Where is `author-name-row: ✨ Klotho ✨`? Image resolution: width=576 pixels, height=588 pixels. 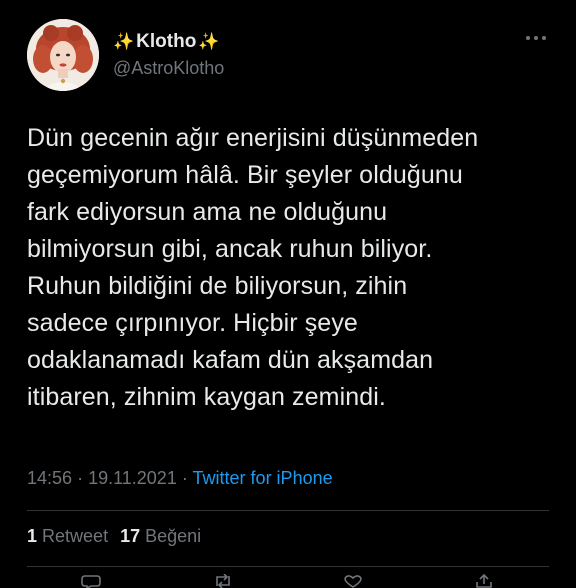 author-name-row: ✨ Klotho ✨ is located at coordinates (166, 42).